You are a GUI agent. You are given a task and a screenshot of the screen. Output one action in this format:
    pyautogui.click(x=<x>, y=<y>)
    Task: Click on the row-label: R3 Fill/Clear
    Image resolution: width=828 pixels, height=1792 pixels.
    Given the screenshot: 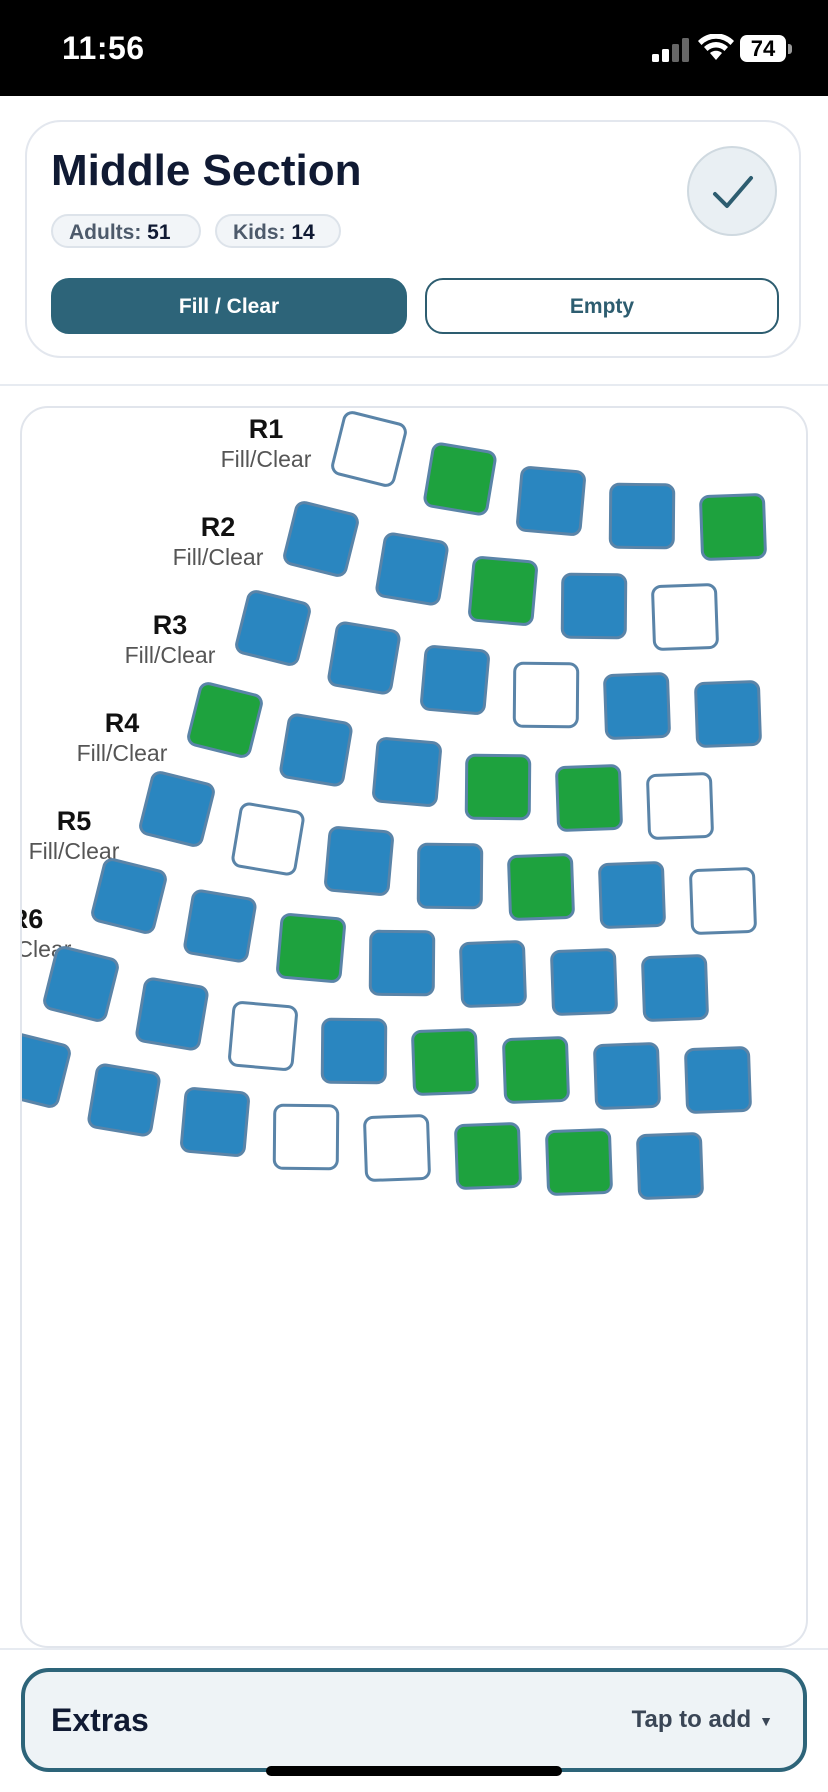 What is the action you would take?
    pyautogui.click(x=170, y=640)
    